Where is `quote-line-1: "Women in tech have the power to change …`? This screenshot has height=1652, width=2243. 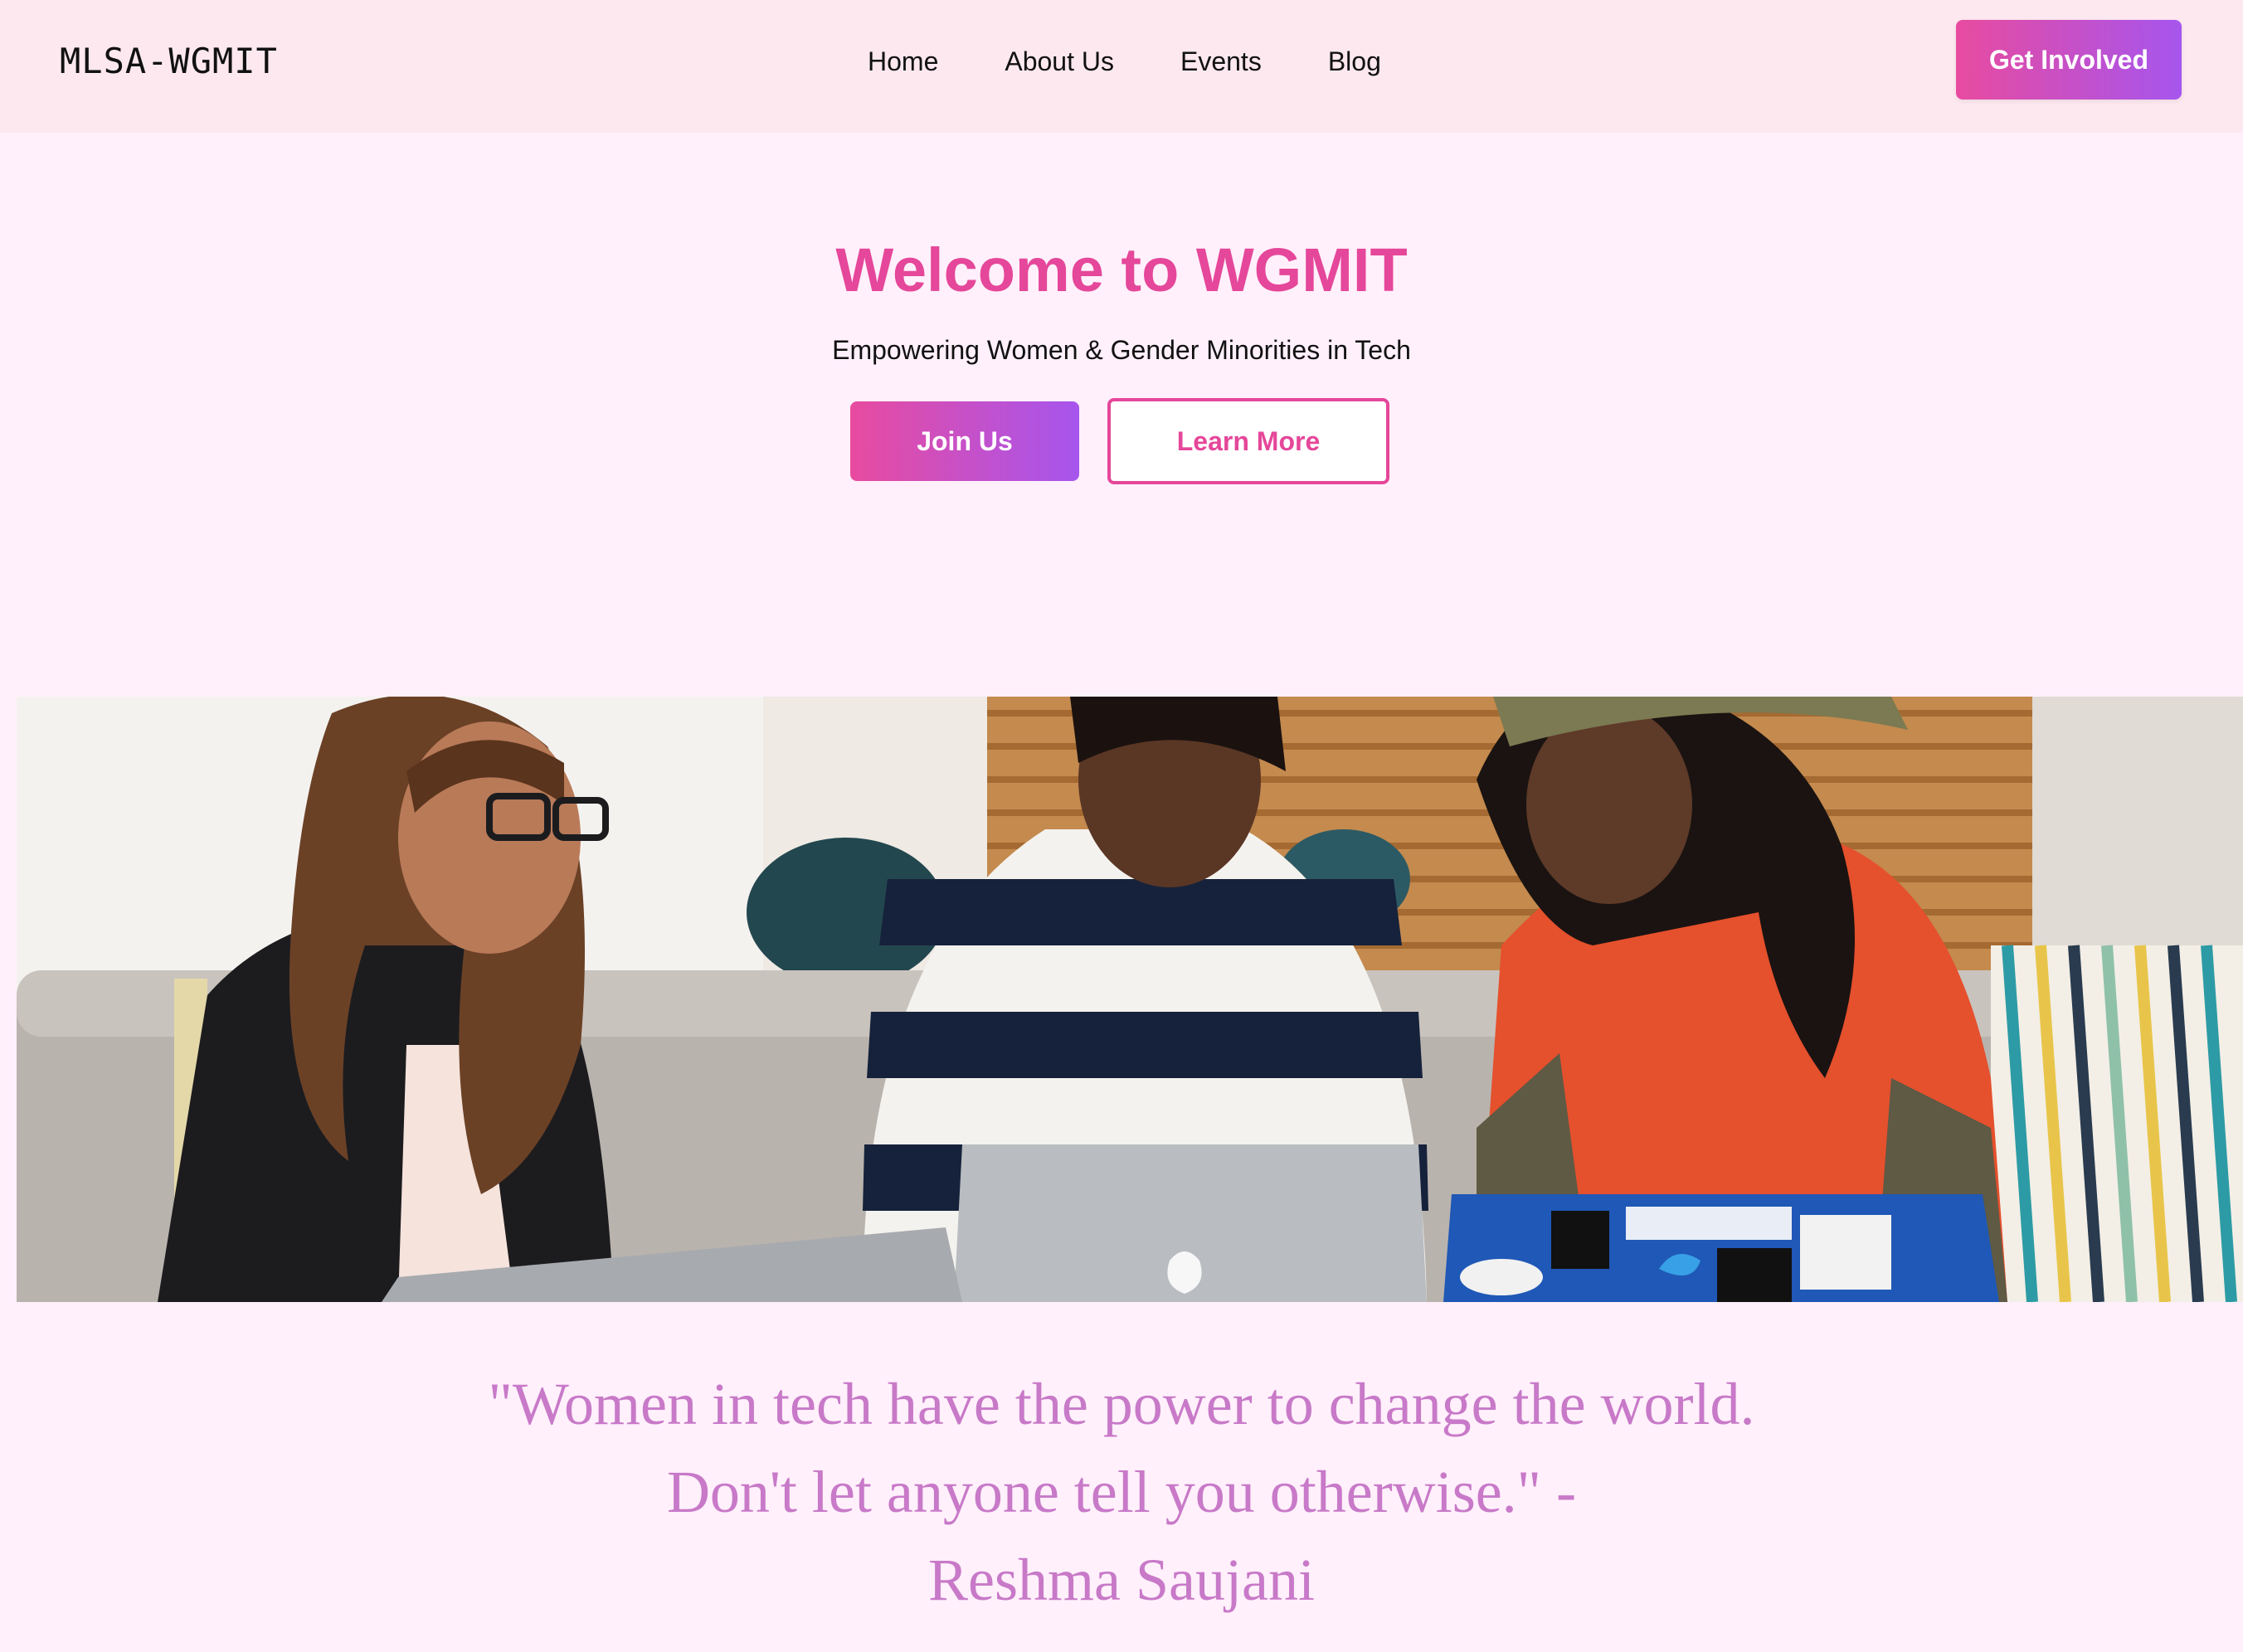 quote-line-1: "Women in tech have the power to change … is located at coordinates (1121, 1404).